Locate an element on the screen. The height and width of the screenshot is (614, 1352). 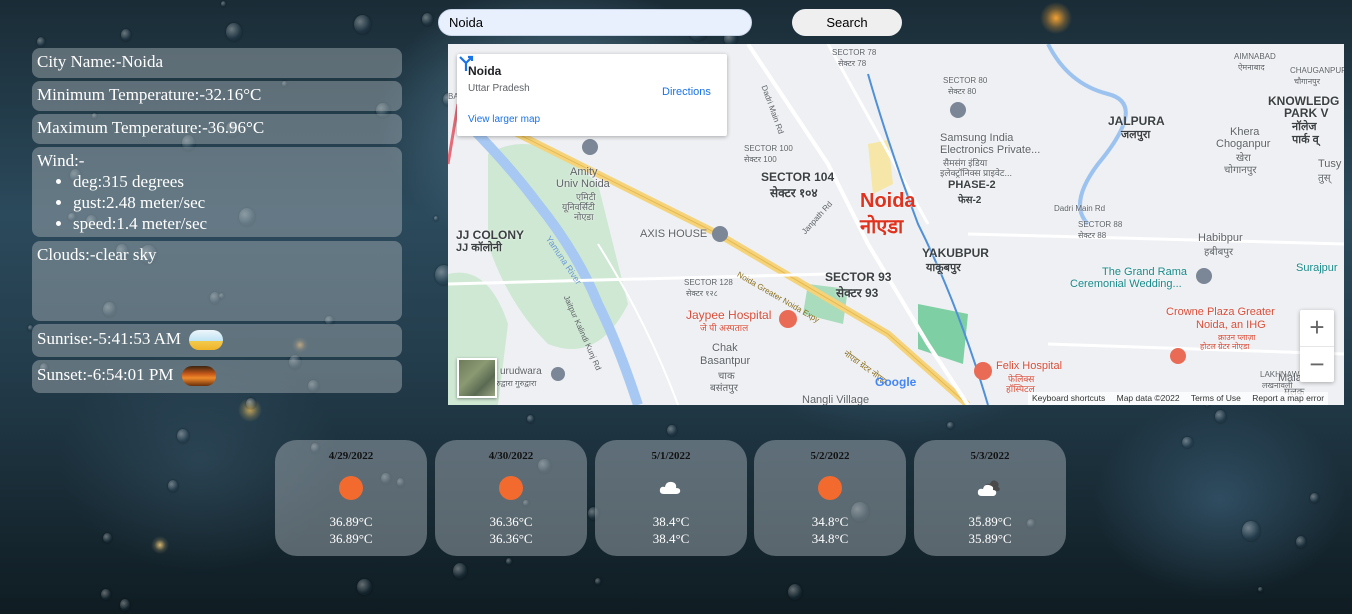
forecast-date: 5/3/2022 is located at coordinates (990, 456).